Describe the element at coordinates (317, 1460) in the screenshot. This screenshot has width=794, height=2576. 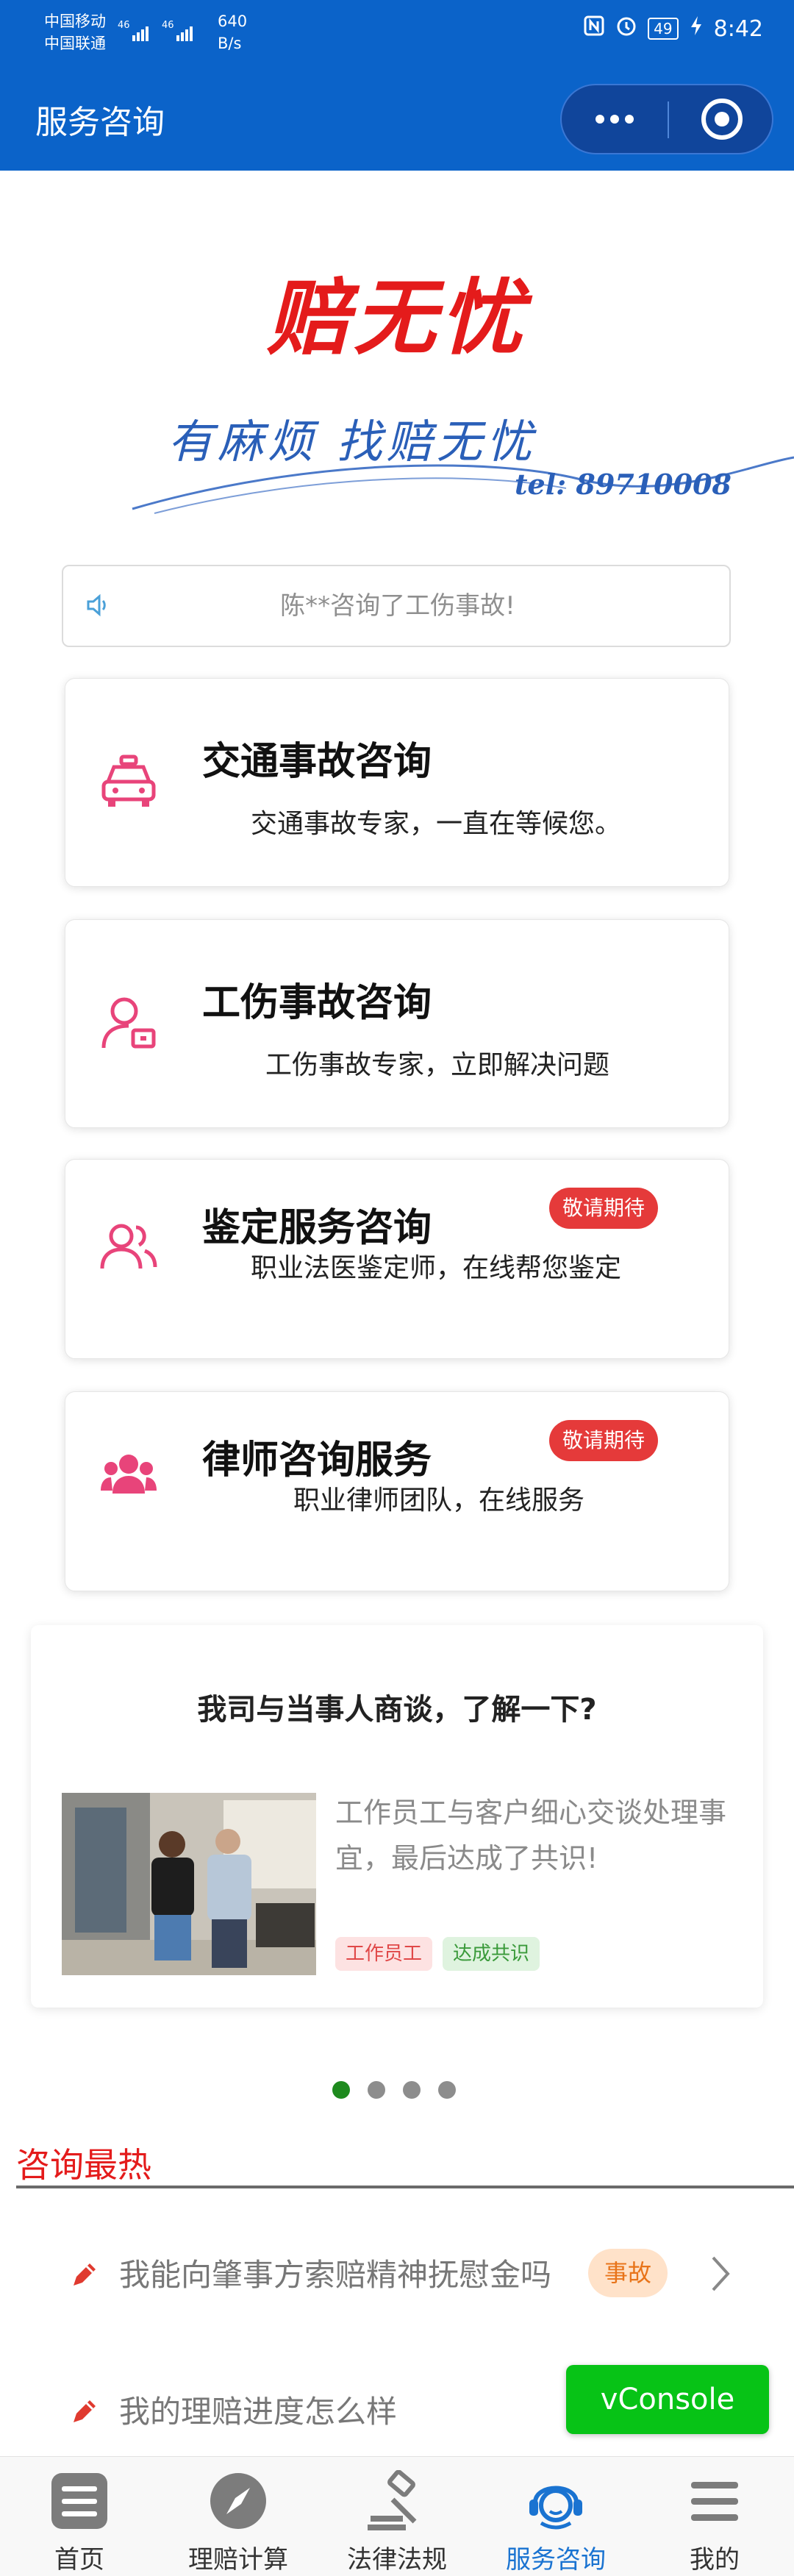
I see `service-title: 律师咨询服务` at that location.